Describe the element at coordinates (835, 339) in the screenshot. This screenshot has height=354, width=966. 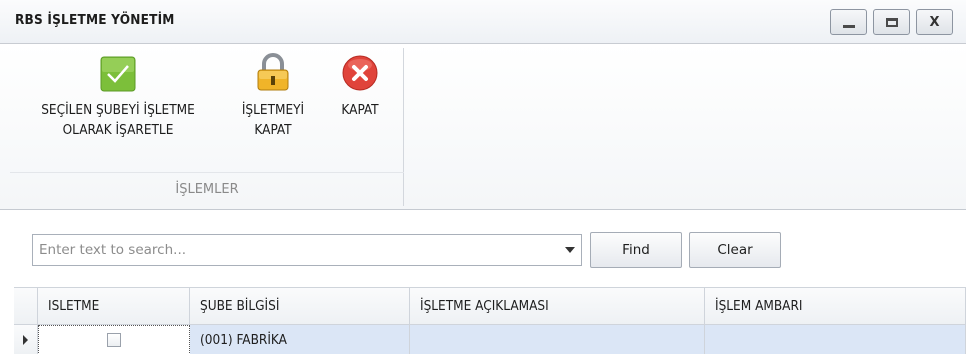
I see `ambar-cell` at that location.